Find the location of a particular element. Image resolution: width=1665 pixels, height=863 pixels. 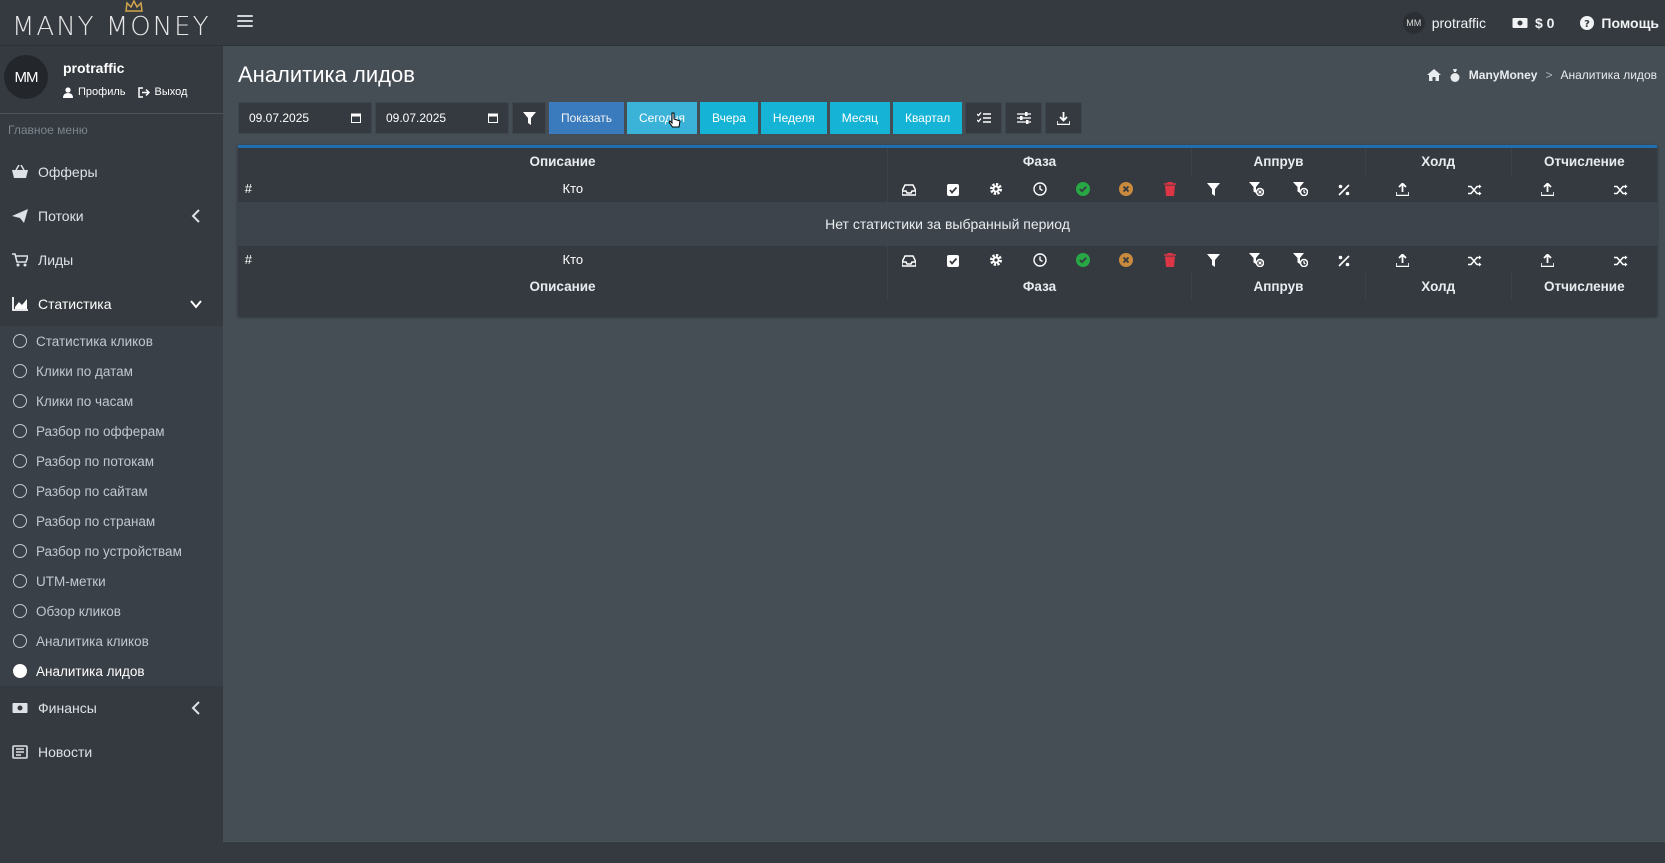

sidebar-subitem: Разбор по устройствам is located at coordinates (111, 551).